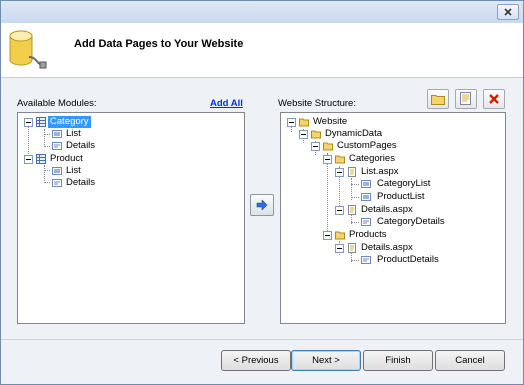  I want to click on new-page-button, so click(466, 99).